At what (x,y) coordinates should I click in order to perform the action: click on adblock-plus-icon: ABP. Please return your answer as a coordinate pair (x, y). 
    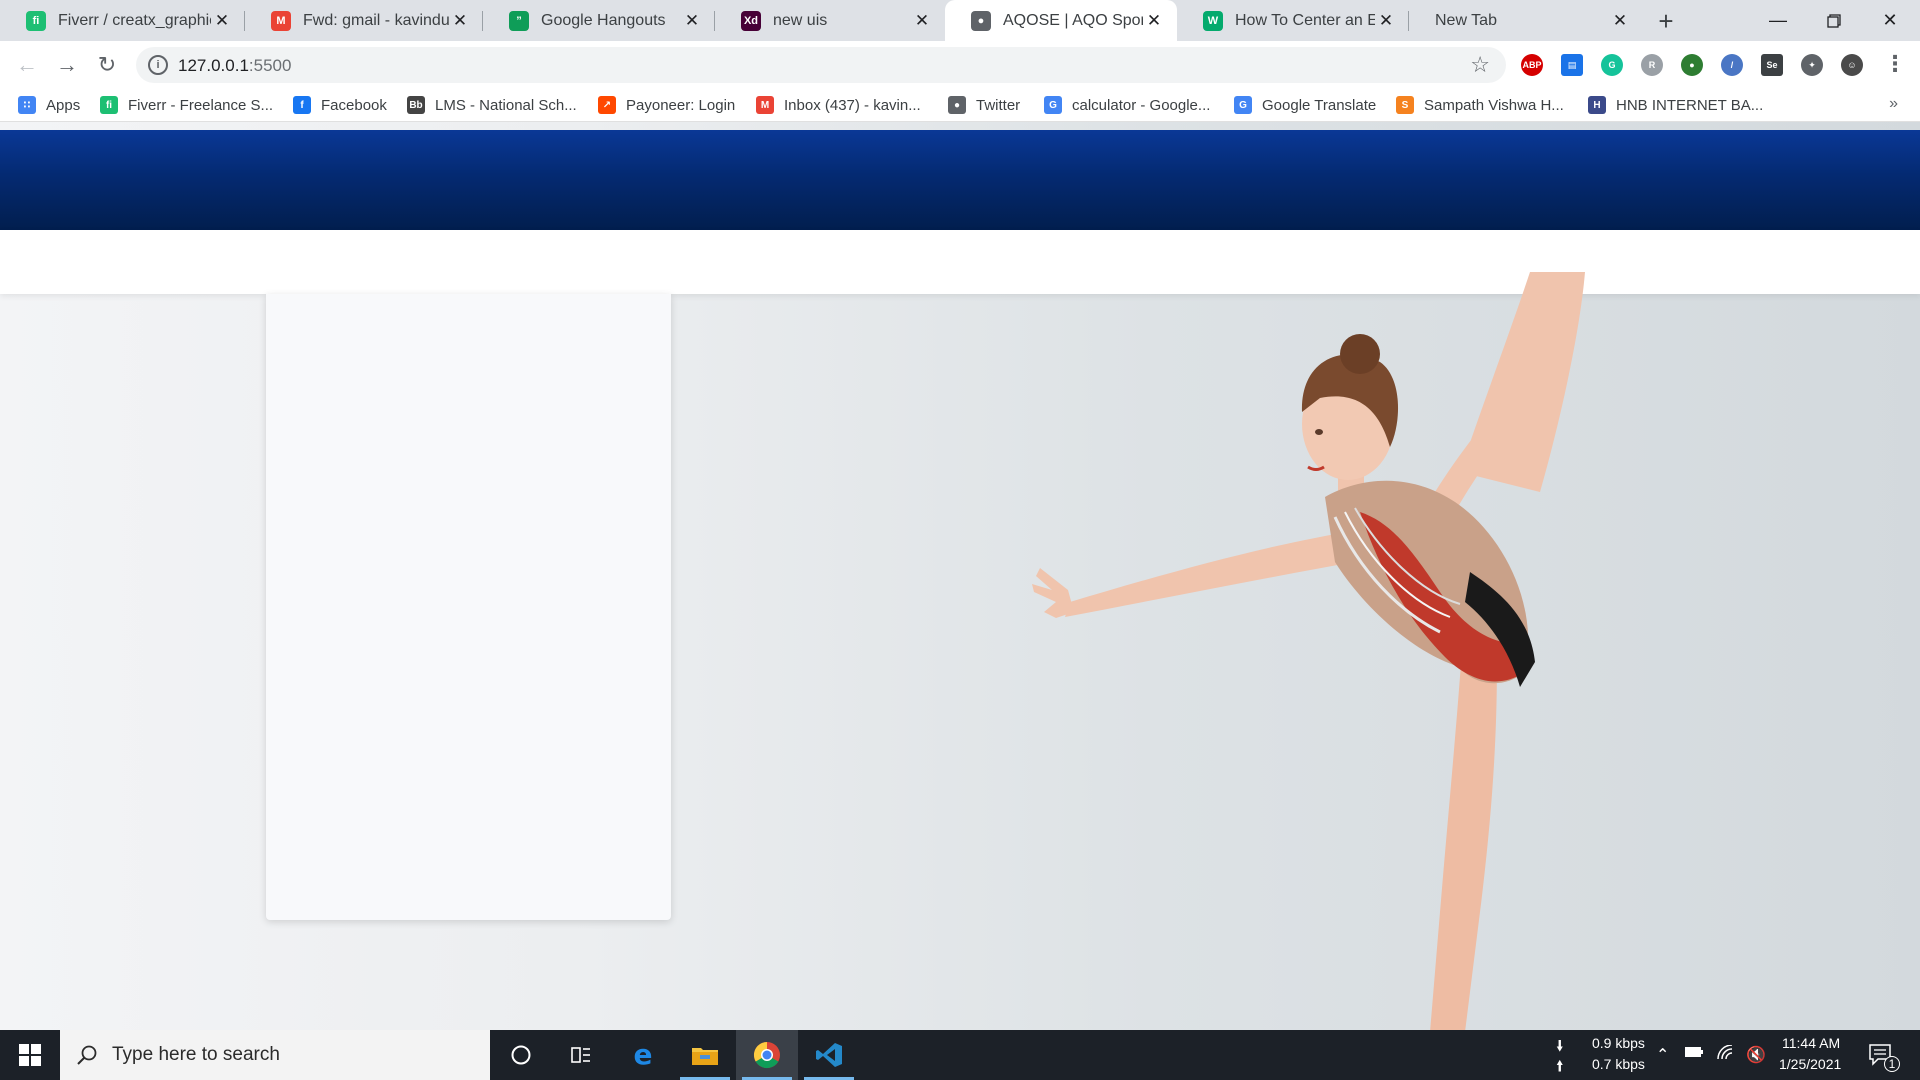
    Looking at the image, I should click on (1532, 65).